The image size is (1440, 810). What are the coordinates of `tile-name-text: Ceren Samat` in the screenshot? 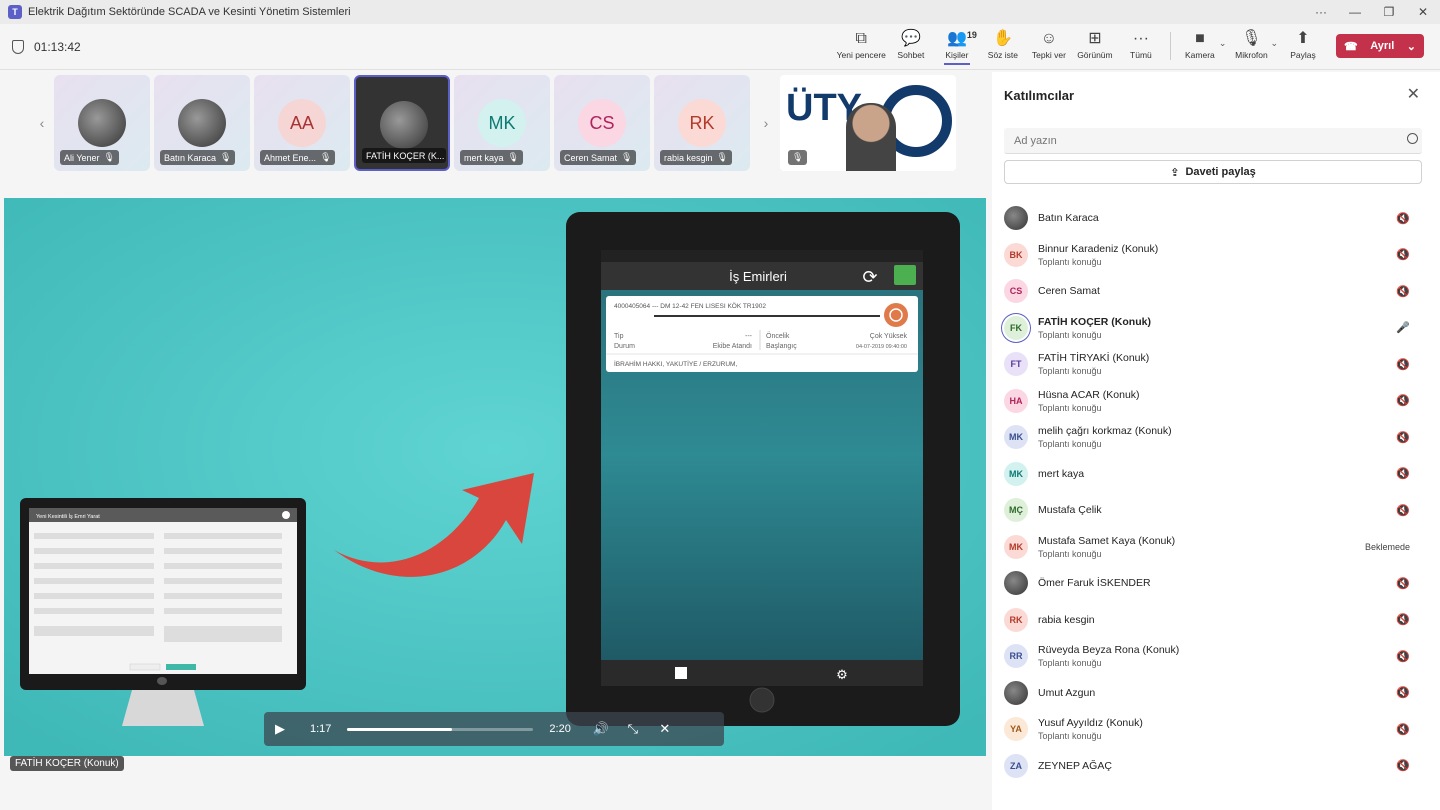 It's located at (591, 157).